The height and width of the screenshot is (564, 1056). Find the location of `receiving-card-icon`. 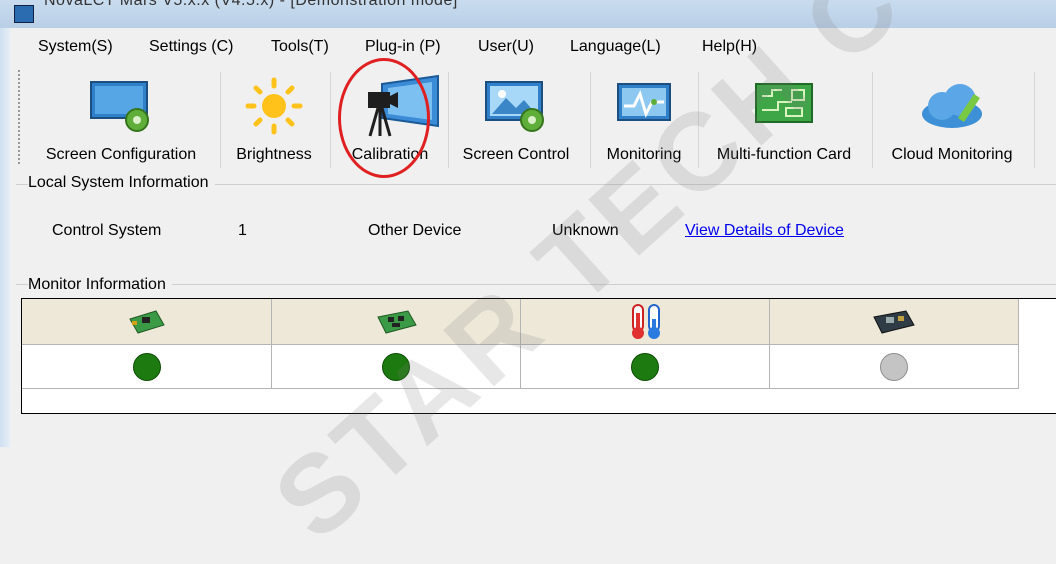

receiving-card-icon is located at coordinates (397, 322).